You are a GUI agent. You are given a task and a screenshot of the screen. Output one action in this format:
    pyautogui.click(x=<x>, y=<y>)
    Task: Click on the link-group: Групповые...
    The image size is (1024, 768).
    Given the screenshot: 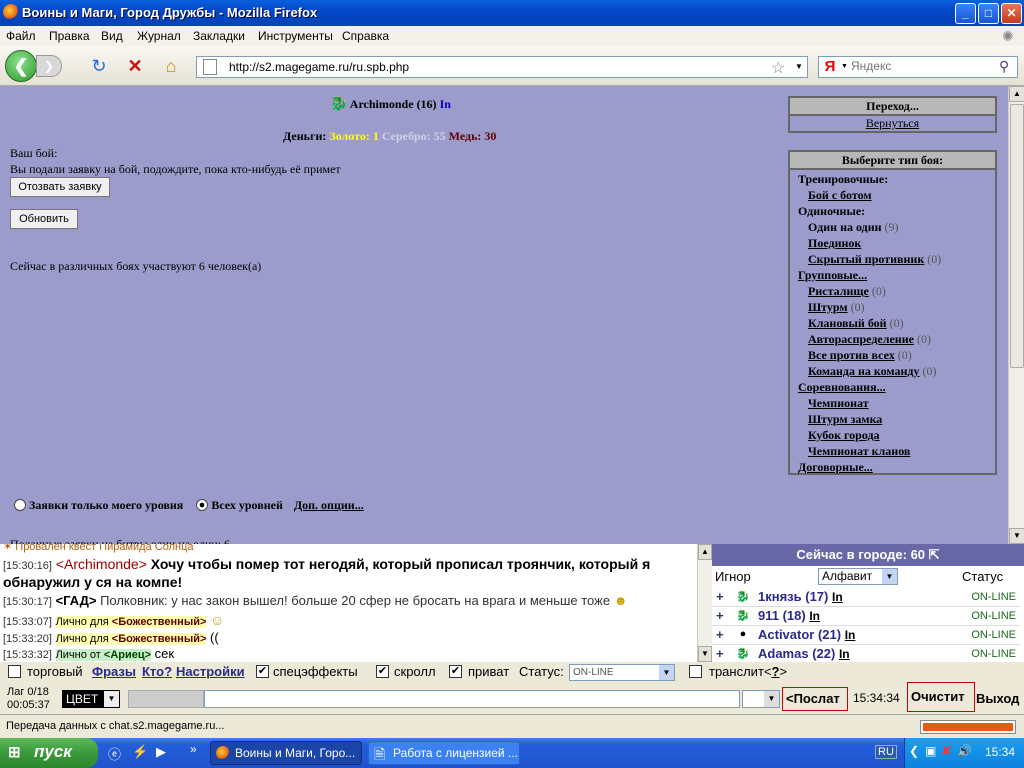 What is the action you would take?
    pyautogui.click(x=832, y=275)
    